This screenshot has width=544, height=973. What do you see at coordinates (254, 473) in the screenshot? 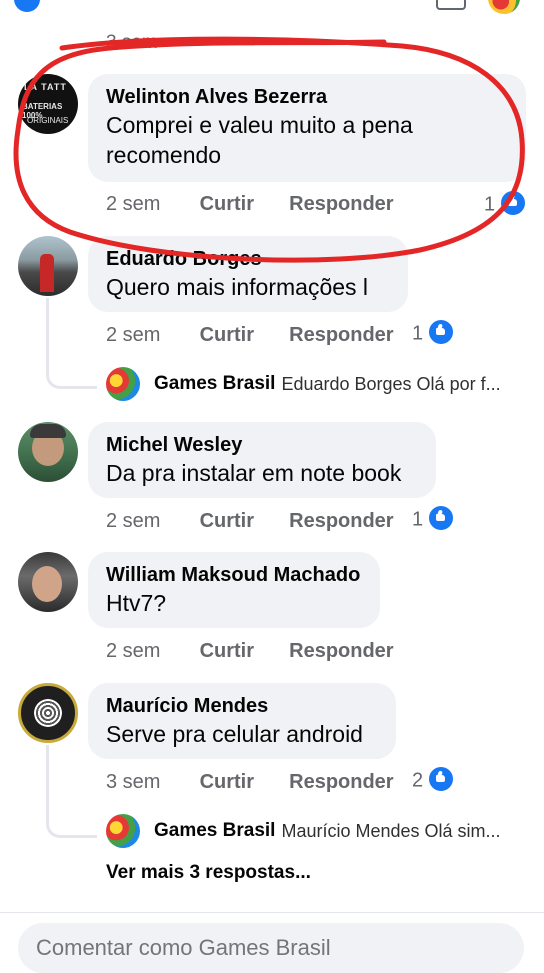
I see `comment-text: Da pra instalar em note book` at bounding box center [254, 473].